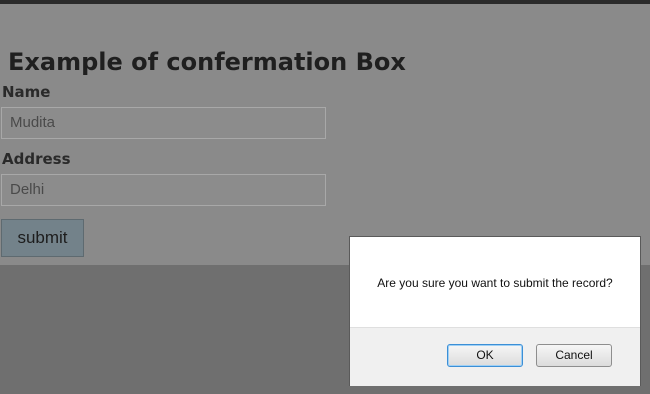  I want to click on dialog-footer: OK Cancel, so click(495, 356).